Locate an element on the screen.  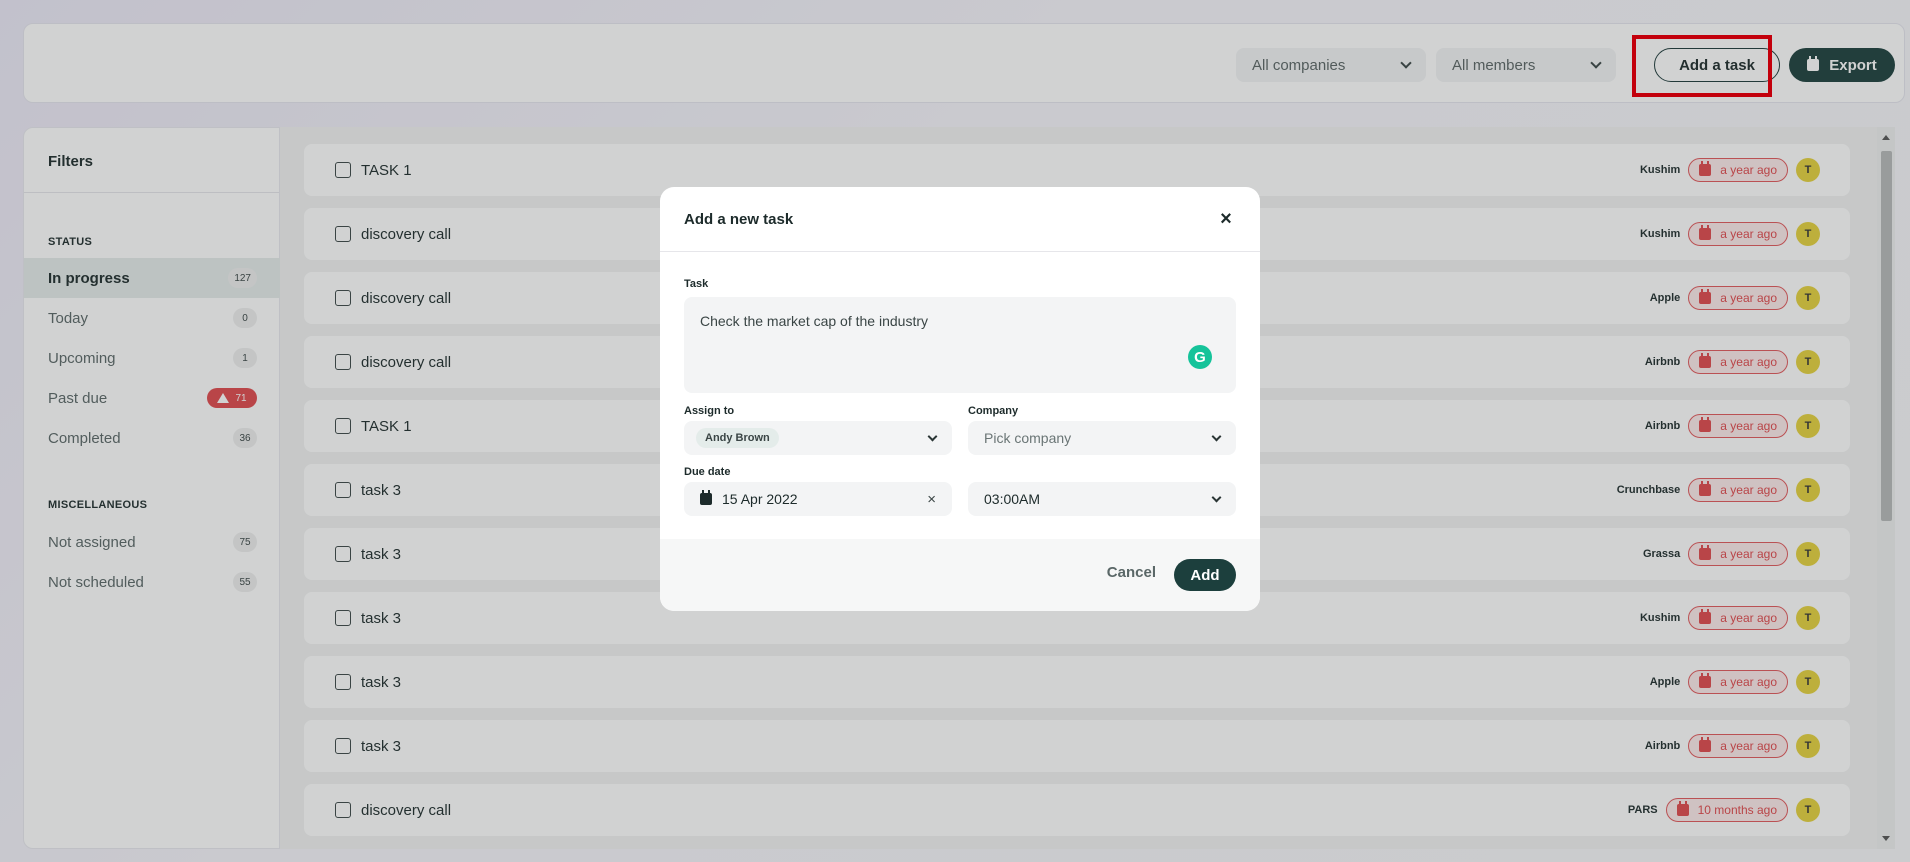
date-group: 15 Apr 2022 is located at coordinates (749, 498).